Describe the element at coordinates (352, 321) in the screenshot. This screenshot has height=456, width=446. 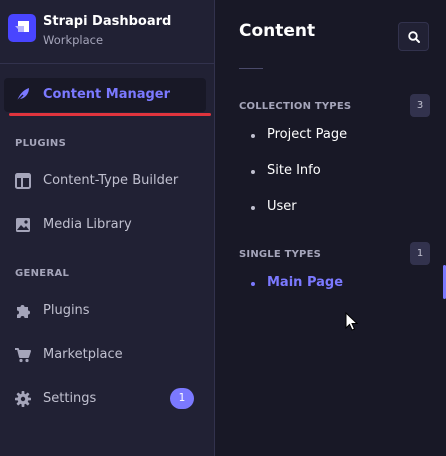
I see `mouse-cursor-icon` at that location.